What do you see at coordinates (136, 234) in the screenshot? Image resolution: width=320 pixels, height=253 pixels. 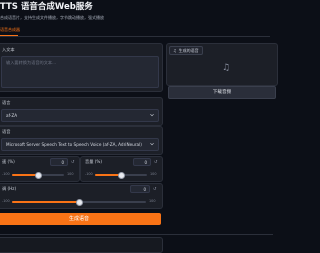 I see `footer-divider` at bounding box center [136, 234].